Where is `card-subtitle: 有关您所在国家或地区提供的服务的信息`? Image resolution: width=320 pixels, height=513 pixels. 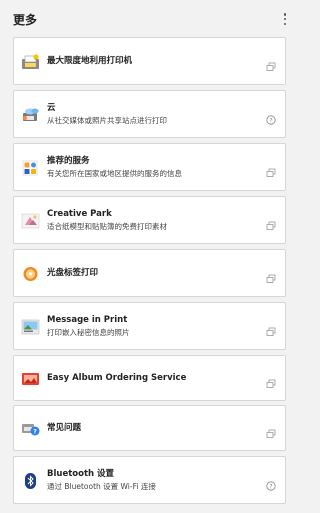
card-subtitle: 有关您所在国家或地区提供的服务的信息 is located at coordinates (114, 173).